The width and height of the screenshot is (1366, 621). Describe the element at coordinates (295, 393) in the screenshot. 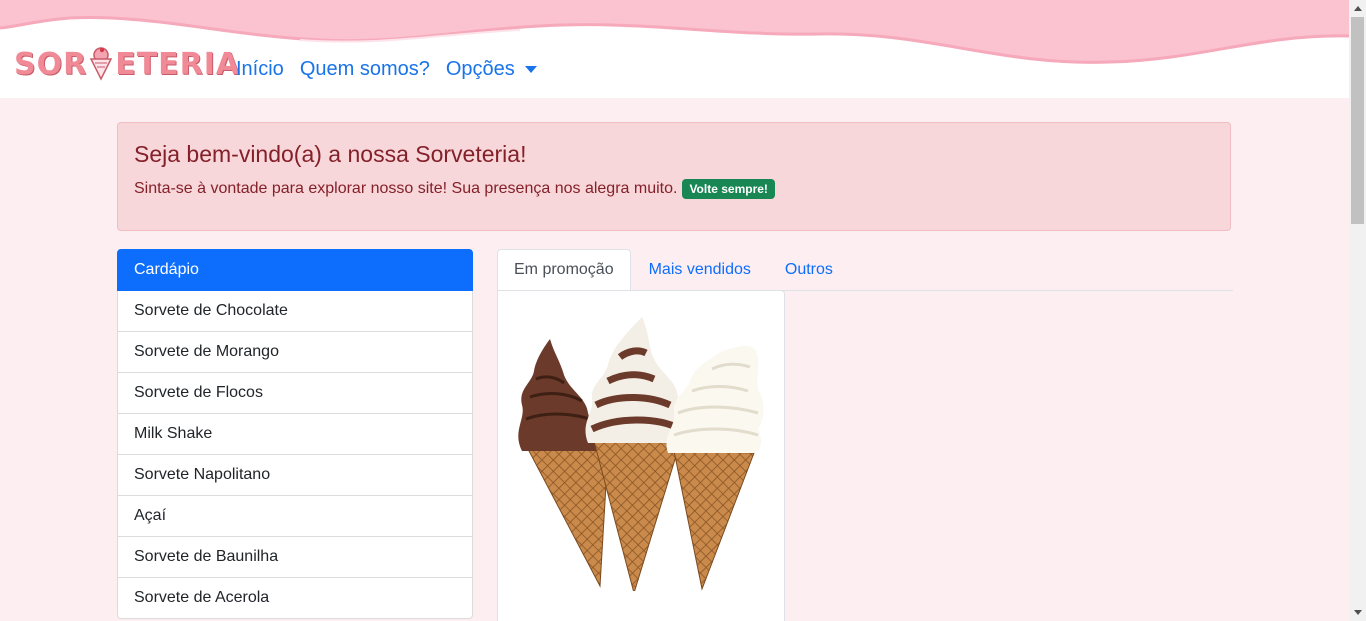

I see `menu-item: Sorvete de Flocos` at that location.